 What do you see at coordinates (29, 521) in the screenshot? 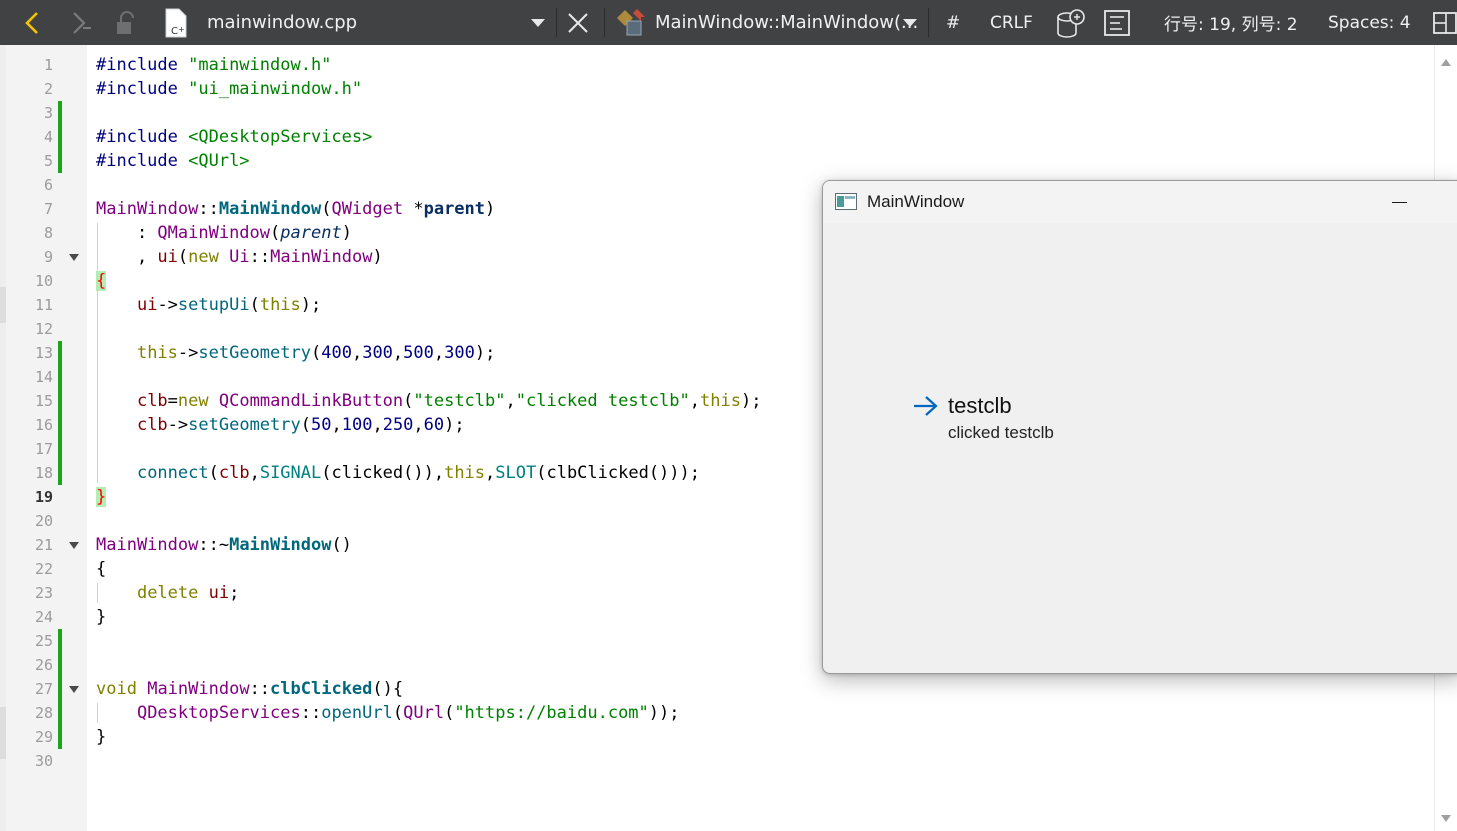
I see `line-number: 20` at bounding box center [29, 521].